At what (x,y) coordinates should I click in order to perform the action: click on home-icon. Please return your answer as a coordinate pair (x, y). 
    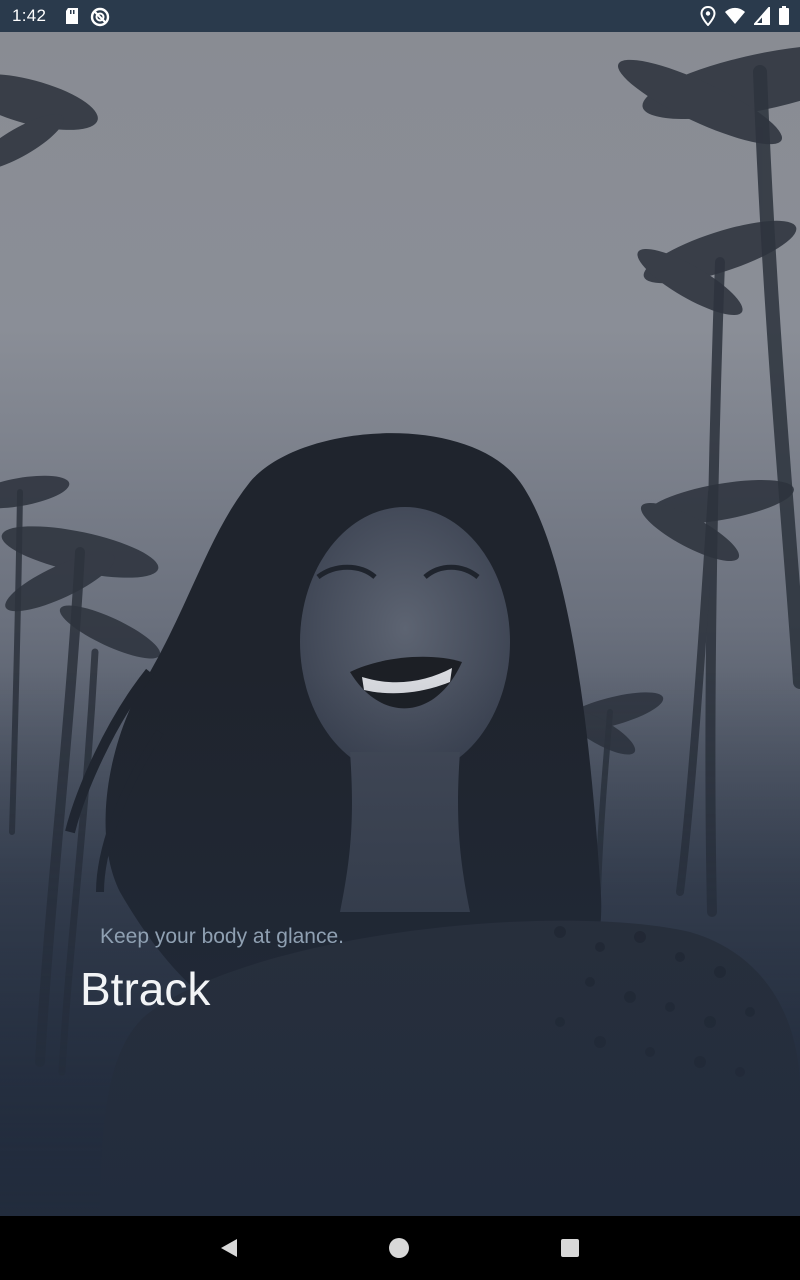
    Looking at the image, I should click on (399, 1248).